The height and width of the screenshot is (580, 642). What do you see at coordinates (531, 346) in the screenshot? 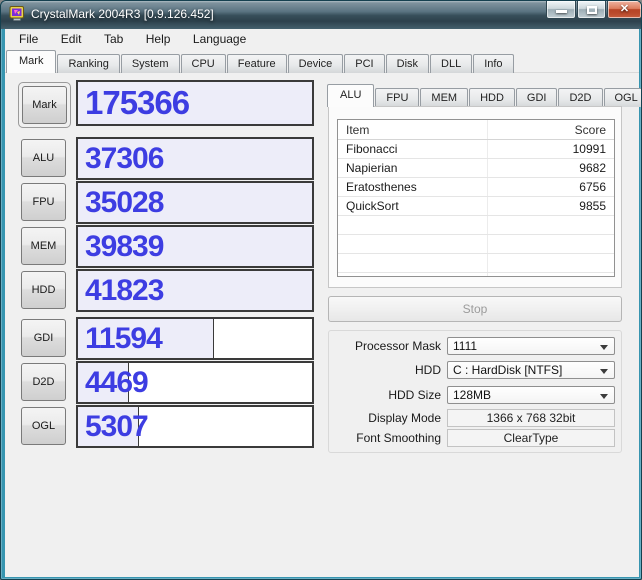
I see `processor-mask-select: 1111` at bounding box center [531, 346].